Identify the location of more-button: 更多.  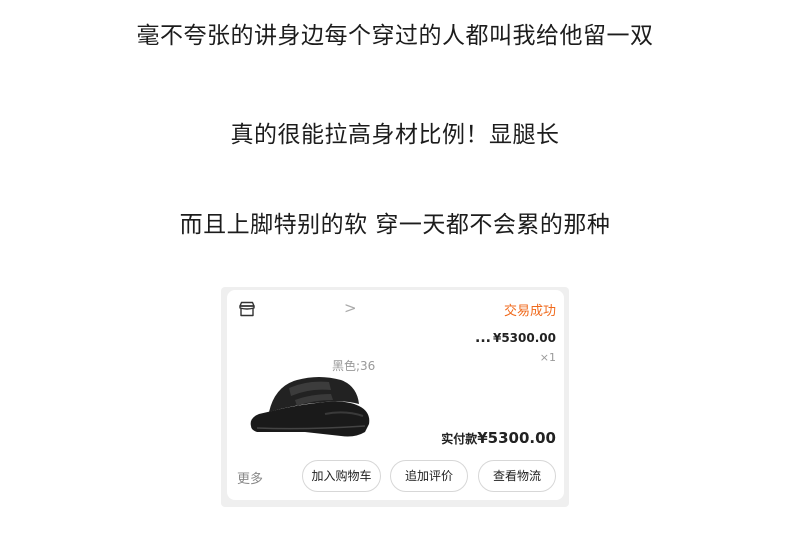
(250, 477).